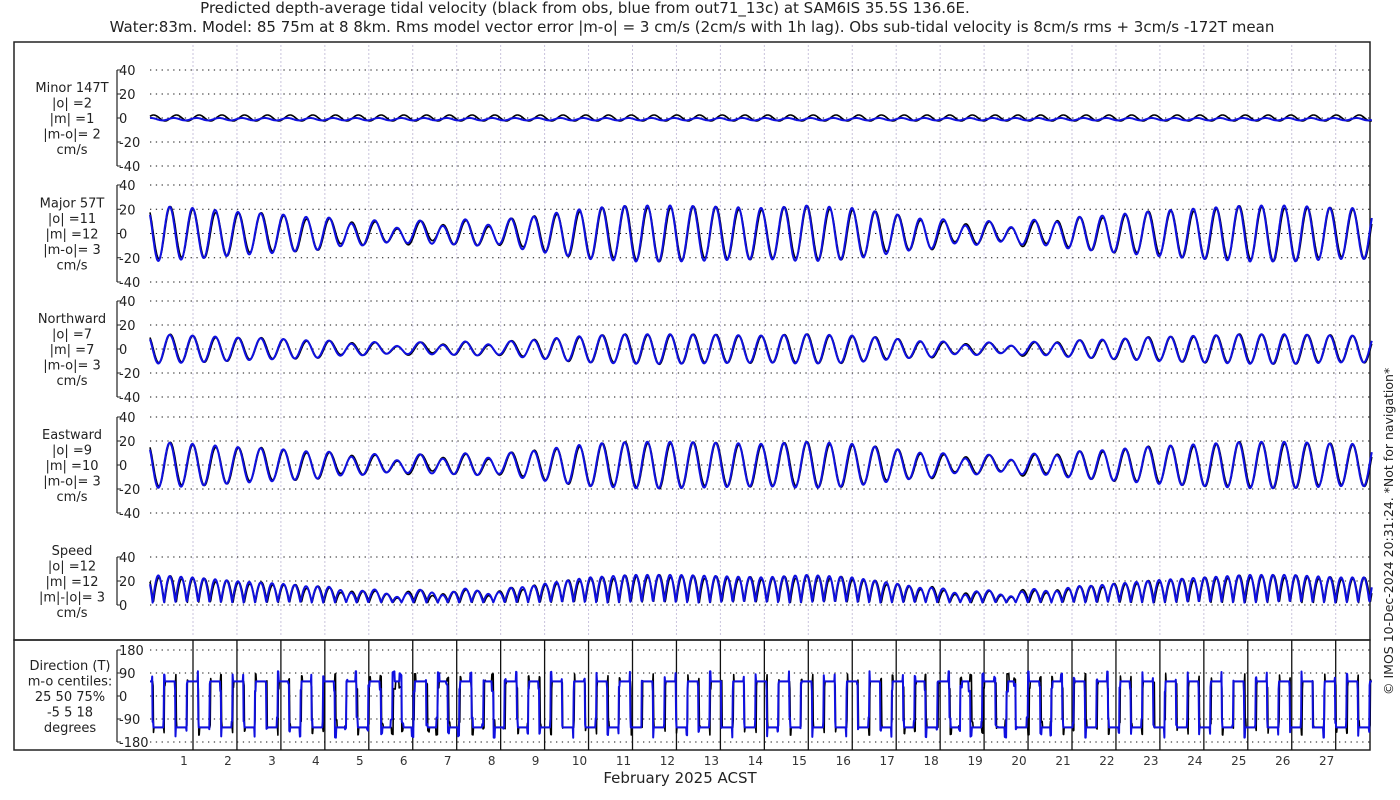 This screenshot has width=1400, height=800. What do you see at coordinates (272, 761) in the screenshot?
I see `x-tick-label: 3` at bounding box center [272, 761].